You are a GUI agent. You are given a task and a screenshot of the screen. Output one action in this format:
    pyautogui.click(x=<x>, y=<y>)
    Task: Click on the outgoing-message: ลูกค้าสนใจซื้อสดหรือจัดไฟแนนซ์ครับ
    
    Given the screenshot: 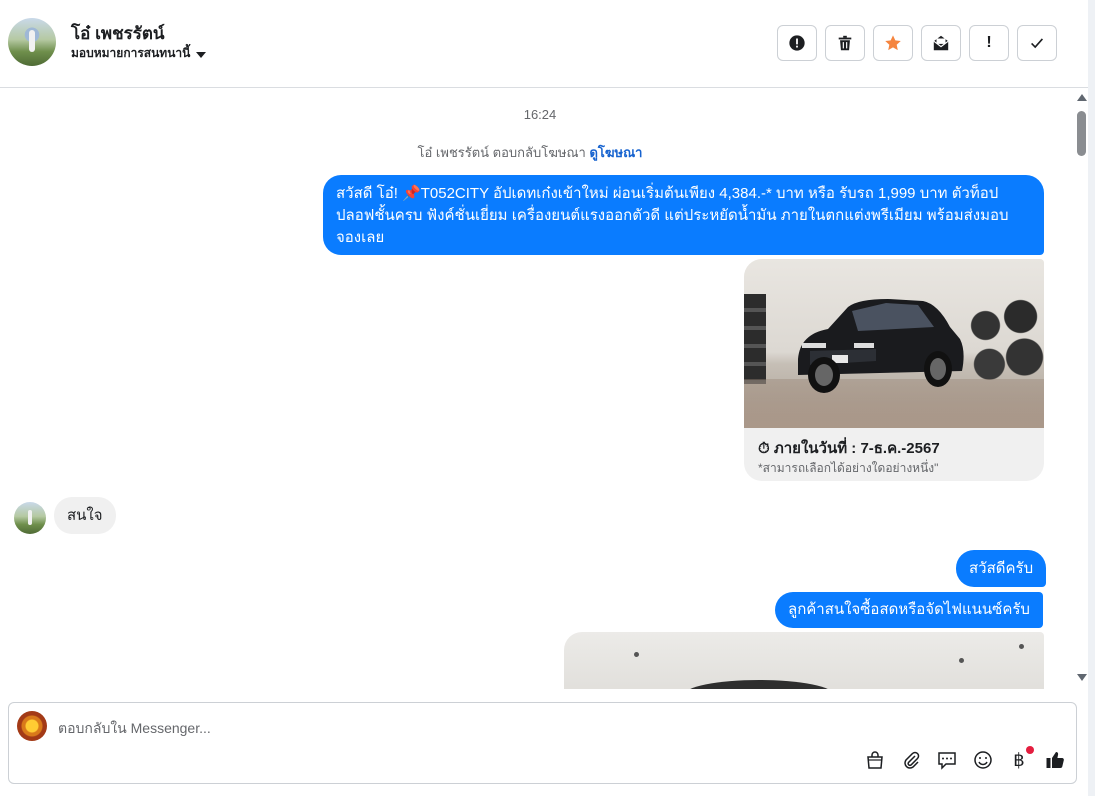 What is the action you would take?
    pyautogui.click(x=909, y=610)
    